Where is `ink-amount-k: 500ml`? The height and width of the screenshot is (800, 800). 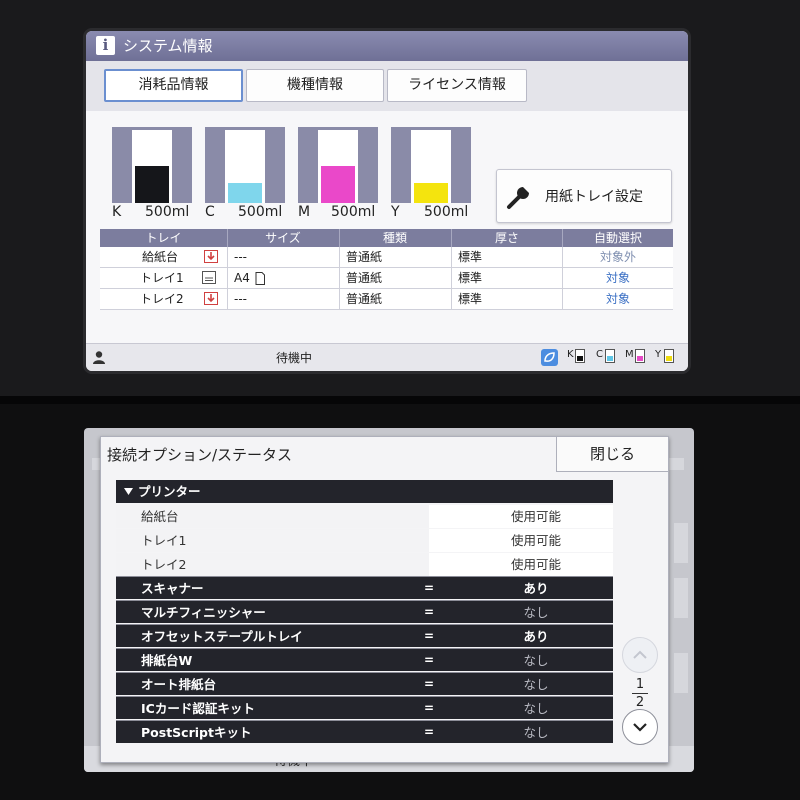
ink-amount-k: 500ml is located at coordinates (167, 212).